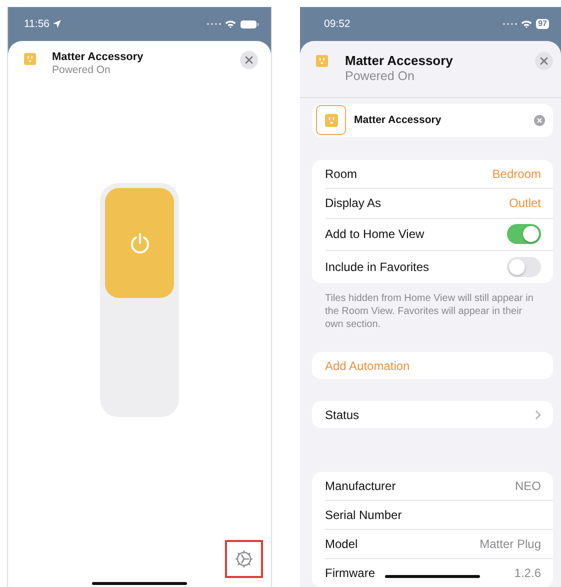  What do you see at coordinates (374, 234) in the screenshot?
I see `setting-label: Add to Home View` at bounding box center [374, 234].